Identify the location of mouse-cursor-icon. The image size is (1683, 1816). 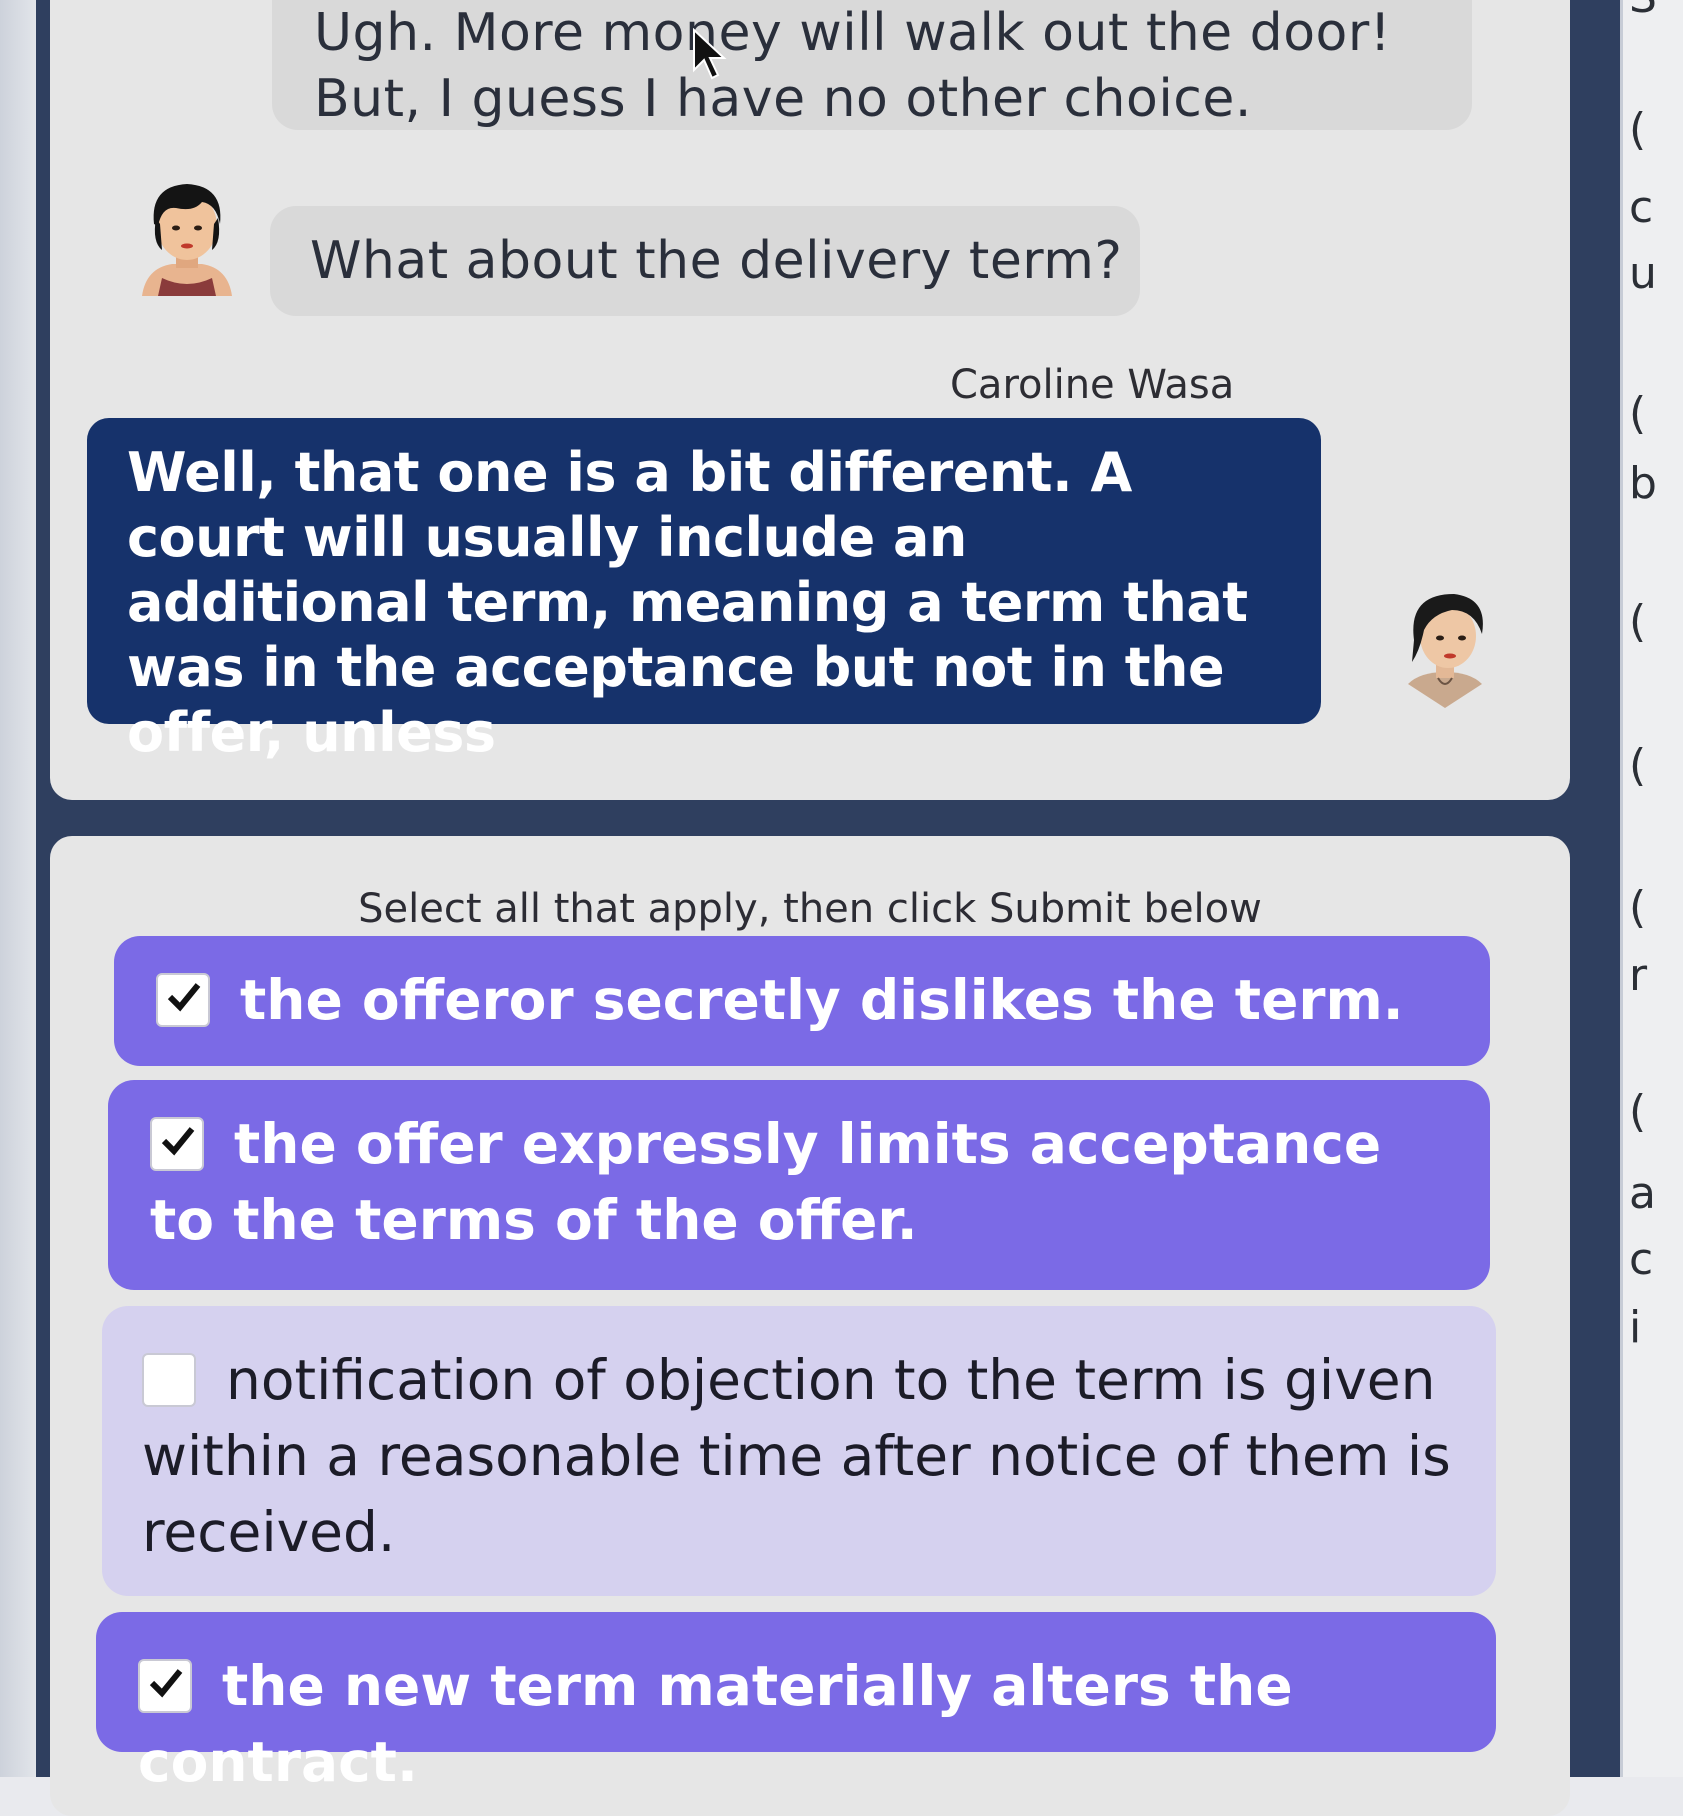
(710, 54).